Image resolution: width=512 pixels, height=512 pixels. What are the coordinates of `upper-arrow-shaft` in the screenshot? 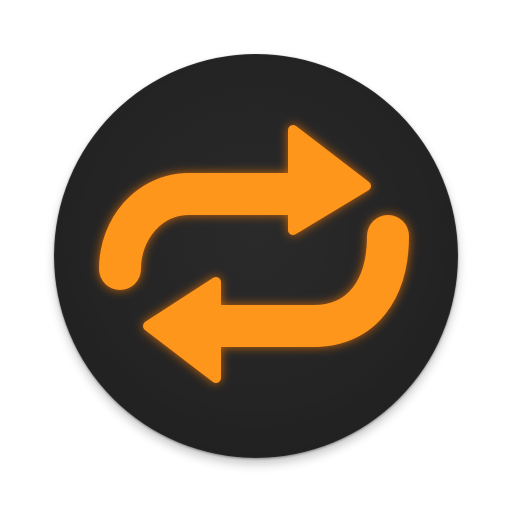 It's located at (205, 231).